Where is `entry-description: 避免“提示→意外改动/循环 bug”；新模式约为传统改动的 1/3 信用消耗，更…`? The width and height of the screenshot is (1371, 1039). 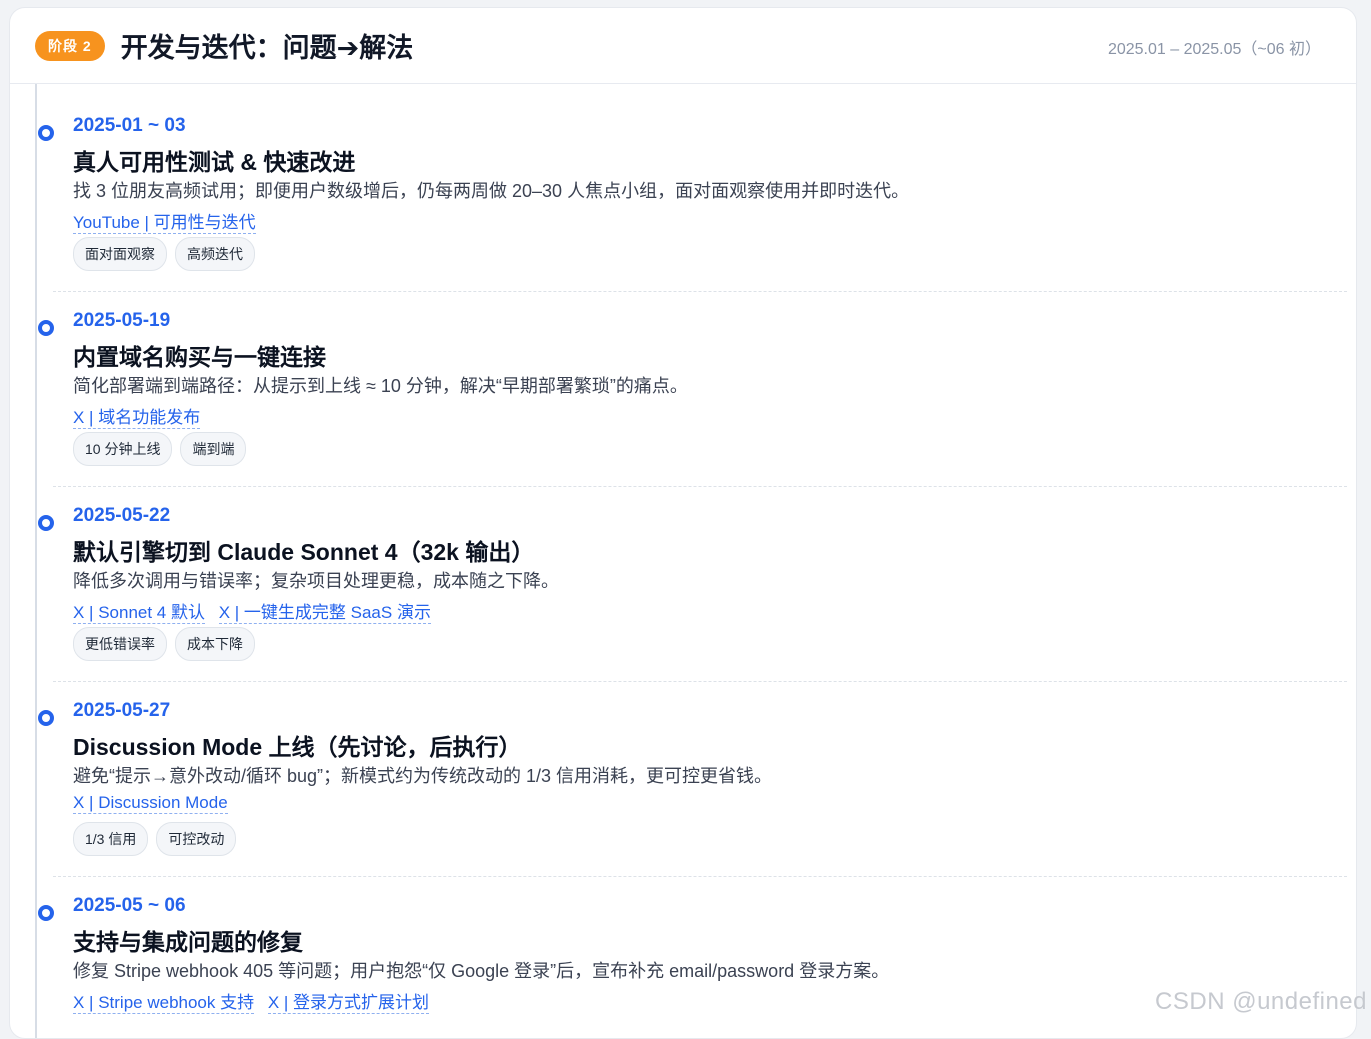
entry-description: 避免“提示→意外改动/循环 bug”；新模式约为传统改动的 1/3 信用消耗，更… is located at coordinates (423, 776).